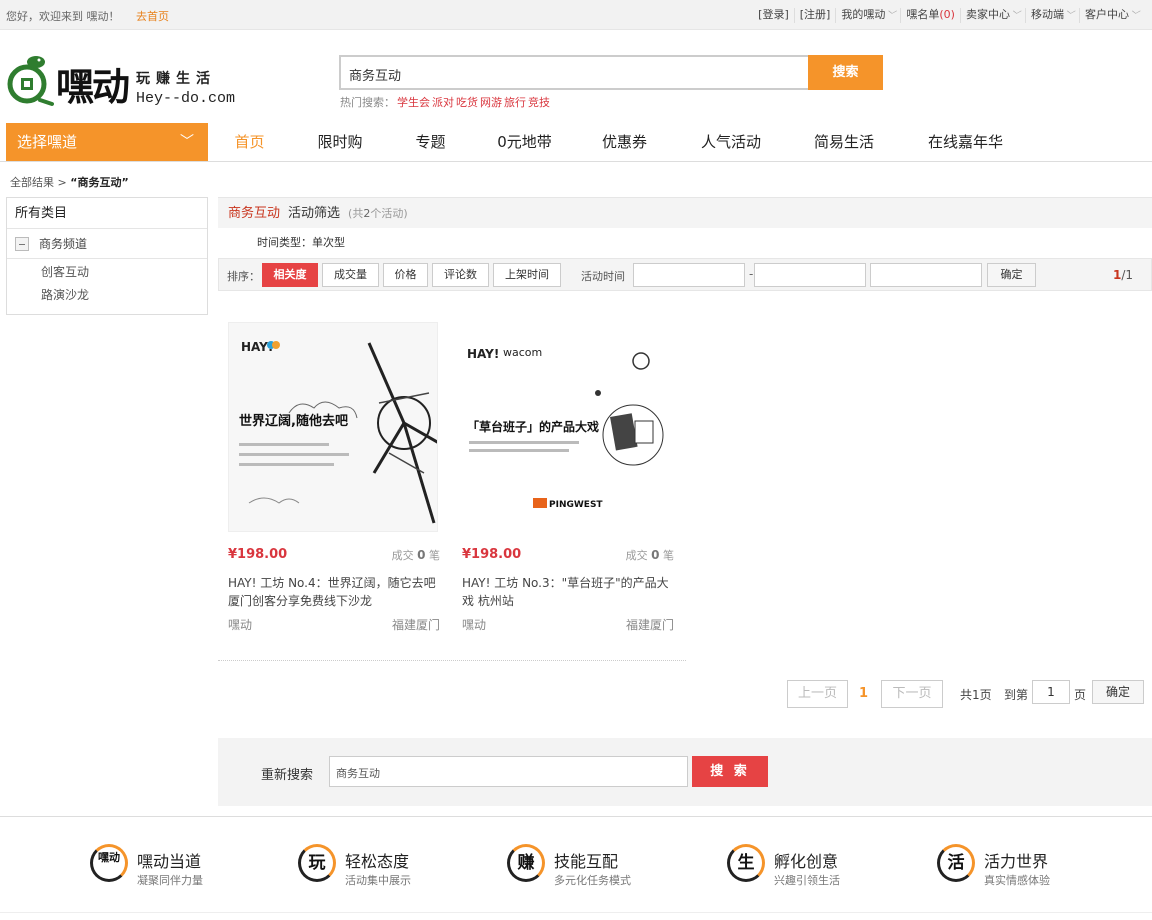 This screenshot has height=920, width=1152. I want to click on feature-subtitle: 凝聚同伴力量, so click(170, 880).